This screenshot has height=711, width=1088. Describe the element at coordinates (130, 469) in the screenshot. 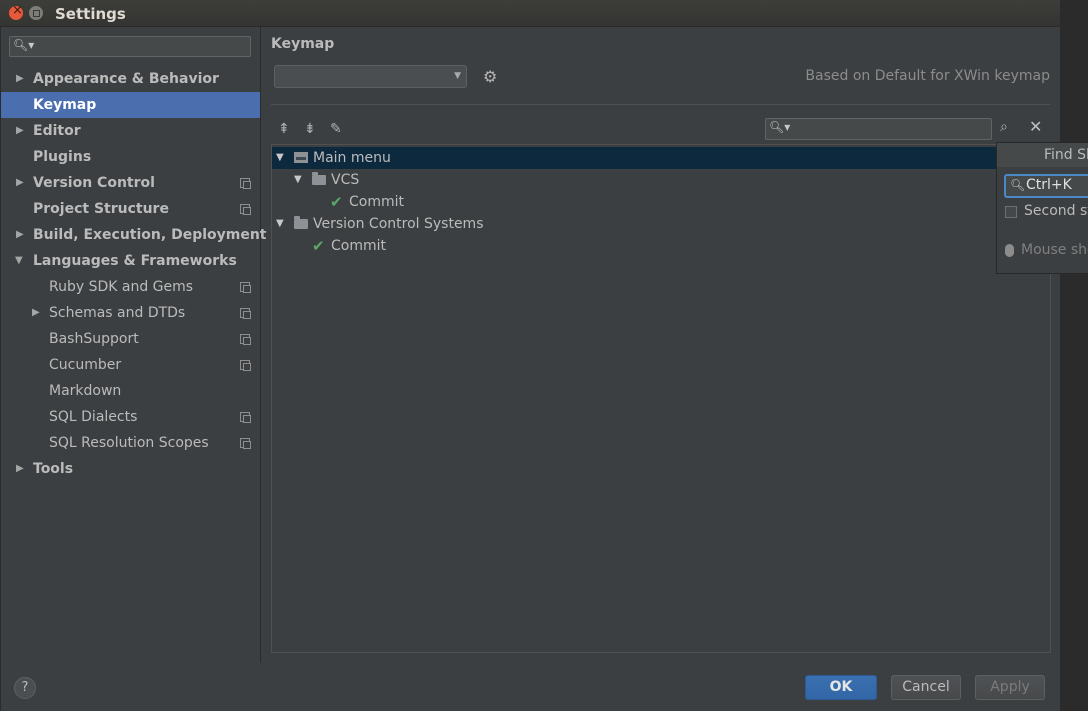

I see `sidebar-item-tools: ▶ Tools` at that location.